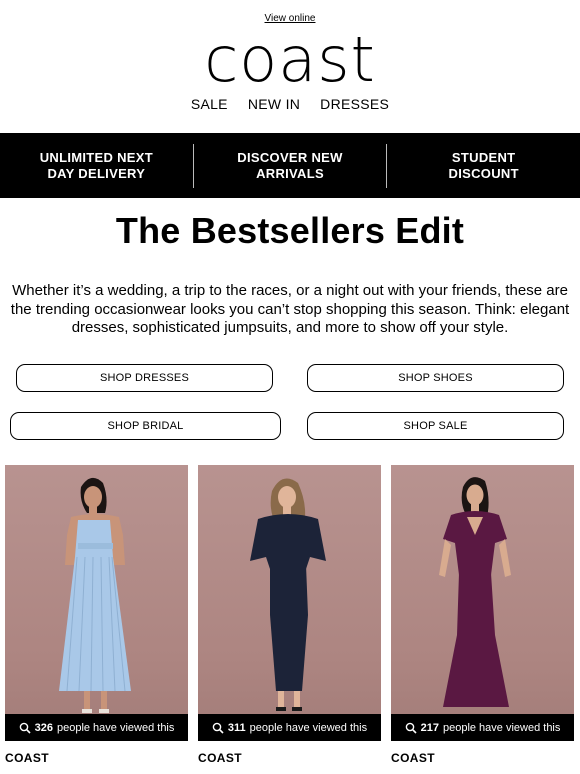 The image size is (580, 774). What do you see at coordinates (477, 609) in the screenshot?
I see `model-in-plum-gown-image` at bounding box center [477, 609].